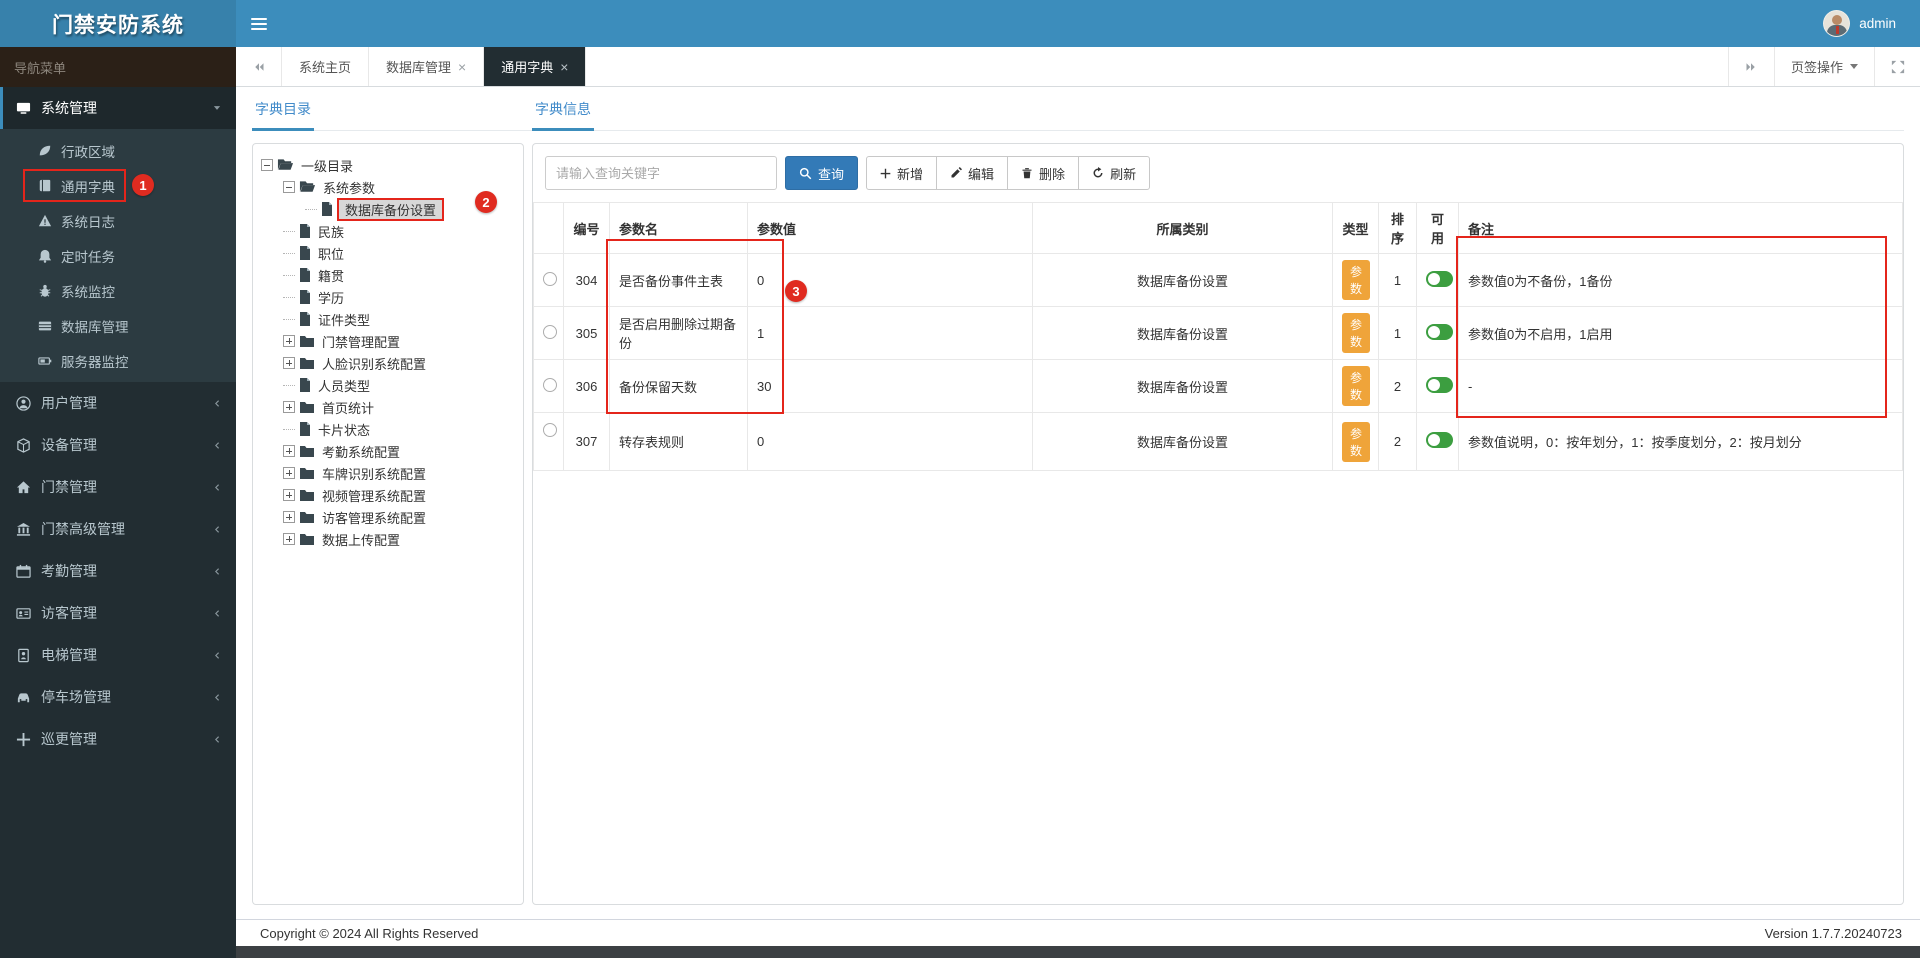 The height and width of the screenshot is (958, 1920). What do you see at coordinates (1218, 386) in the screenshot?
I see `table-row: 306 备份保留天数 30 数据库备份设置 参数 2 -` at bounding box center [1218, 386].